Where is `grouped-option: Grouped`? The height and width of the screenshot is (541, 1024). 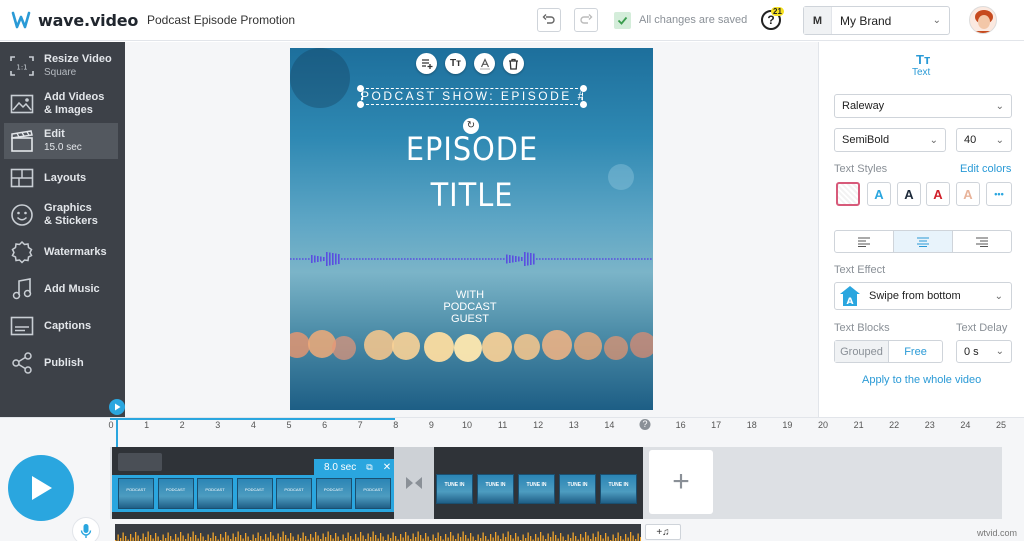 grouped-option: Grouped is located at coordinates (861, 351).